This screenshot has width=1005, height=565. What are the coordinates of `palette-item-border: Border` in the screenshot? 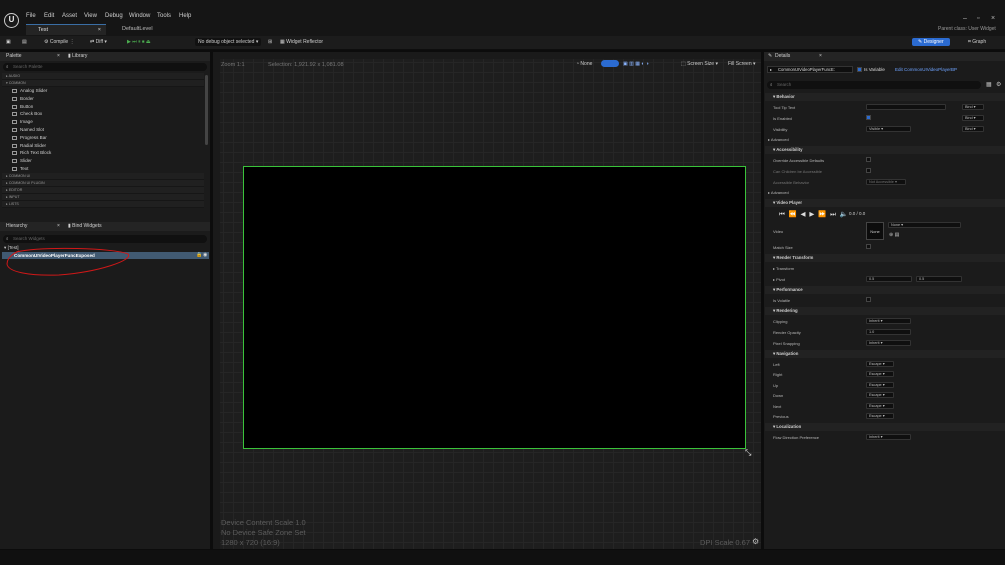 It's located at (103, 99).